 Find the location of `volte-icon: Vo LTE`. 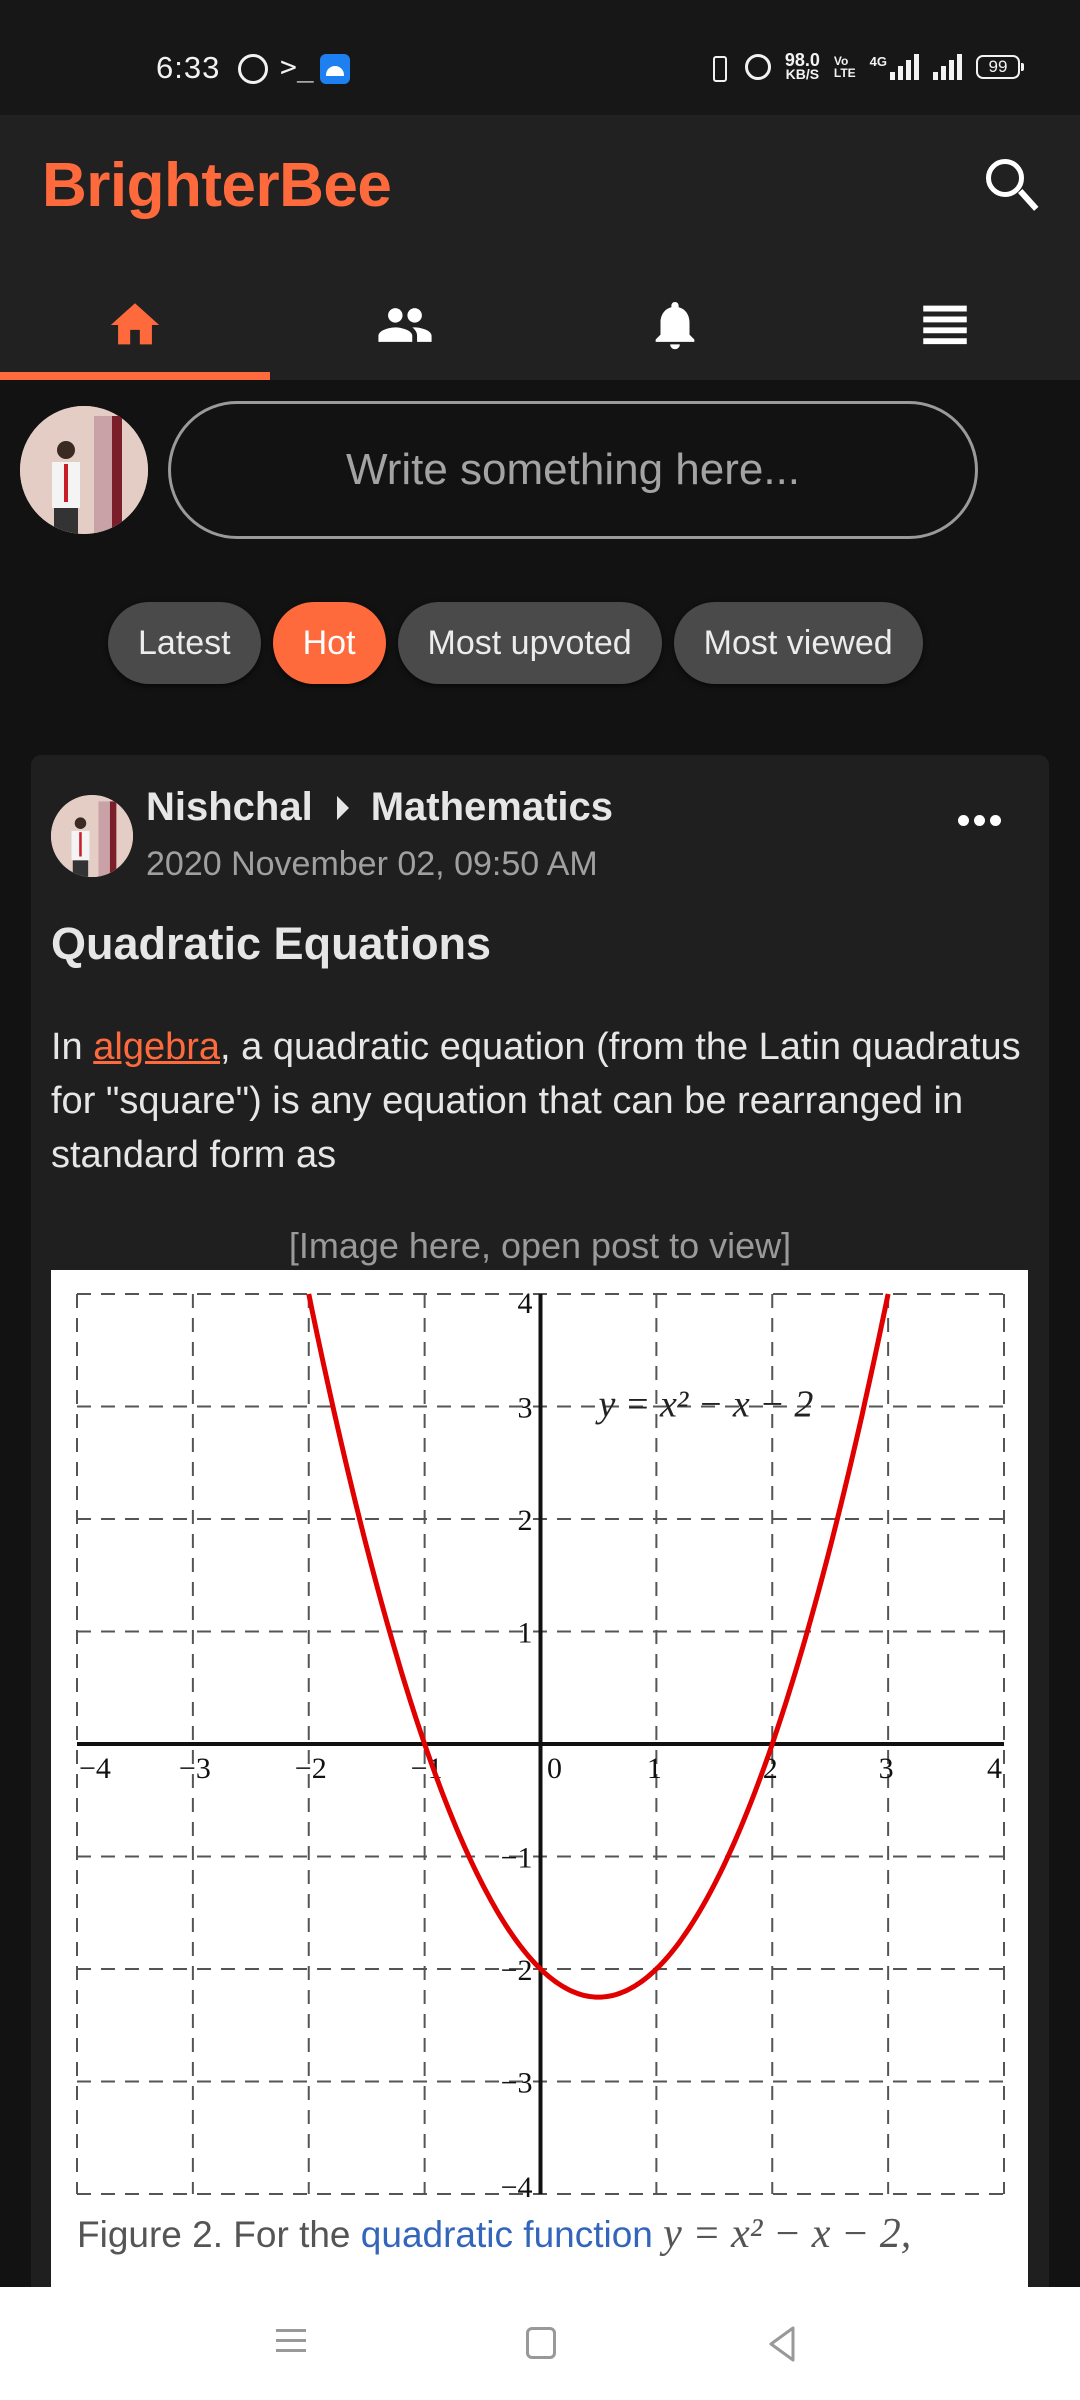

volte-icon: Vo LTE is located at coordinates (845, 67).